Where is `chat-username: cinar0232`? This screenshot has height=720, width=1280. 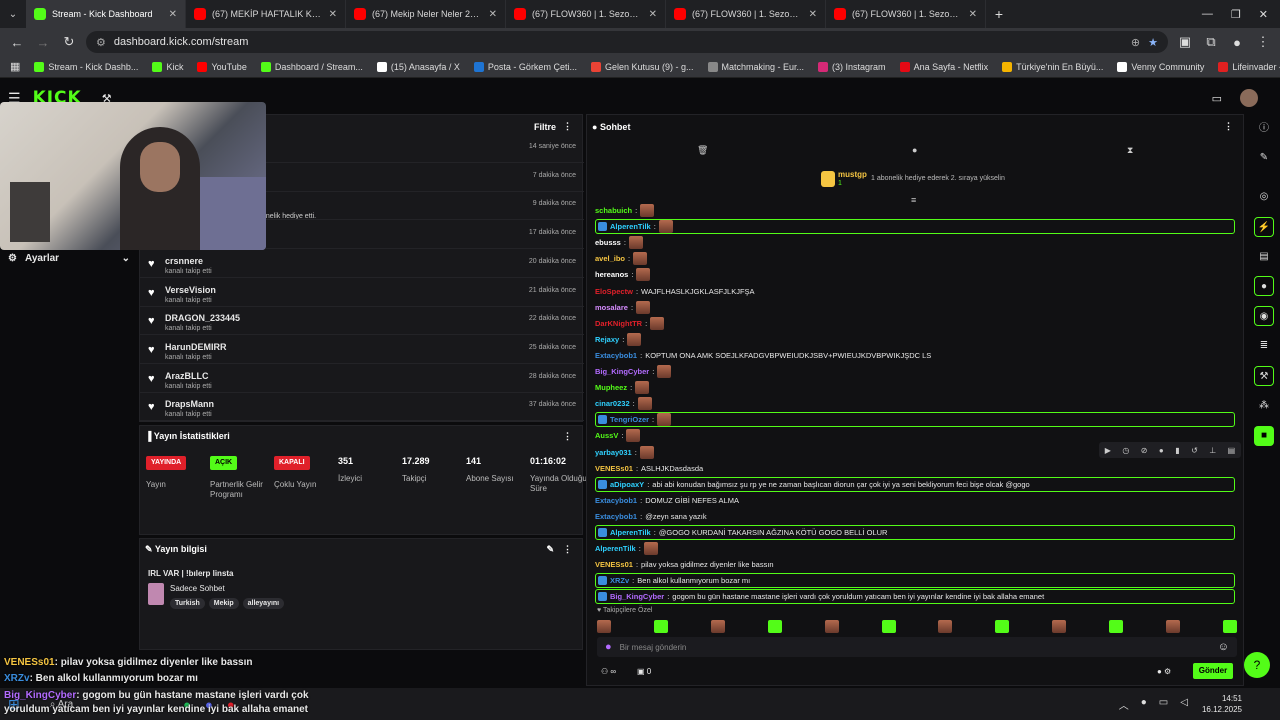 chat-username: cinar0232 is located at coordinates (612, 403).